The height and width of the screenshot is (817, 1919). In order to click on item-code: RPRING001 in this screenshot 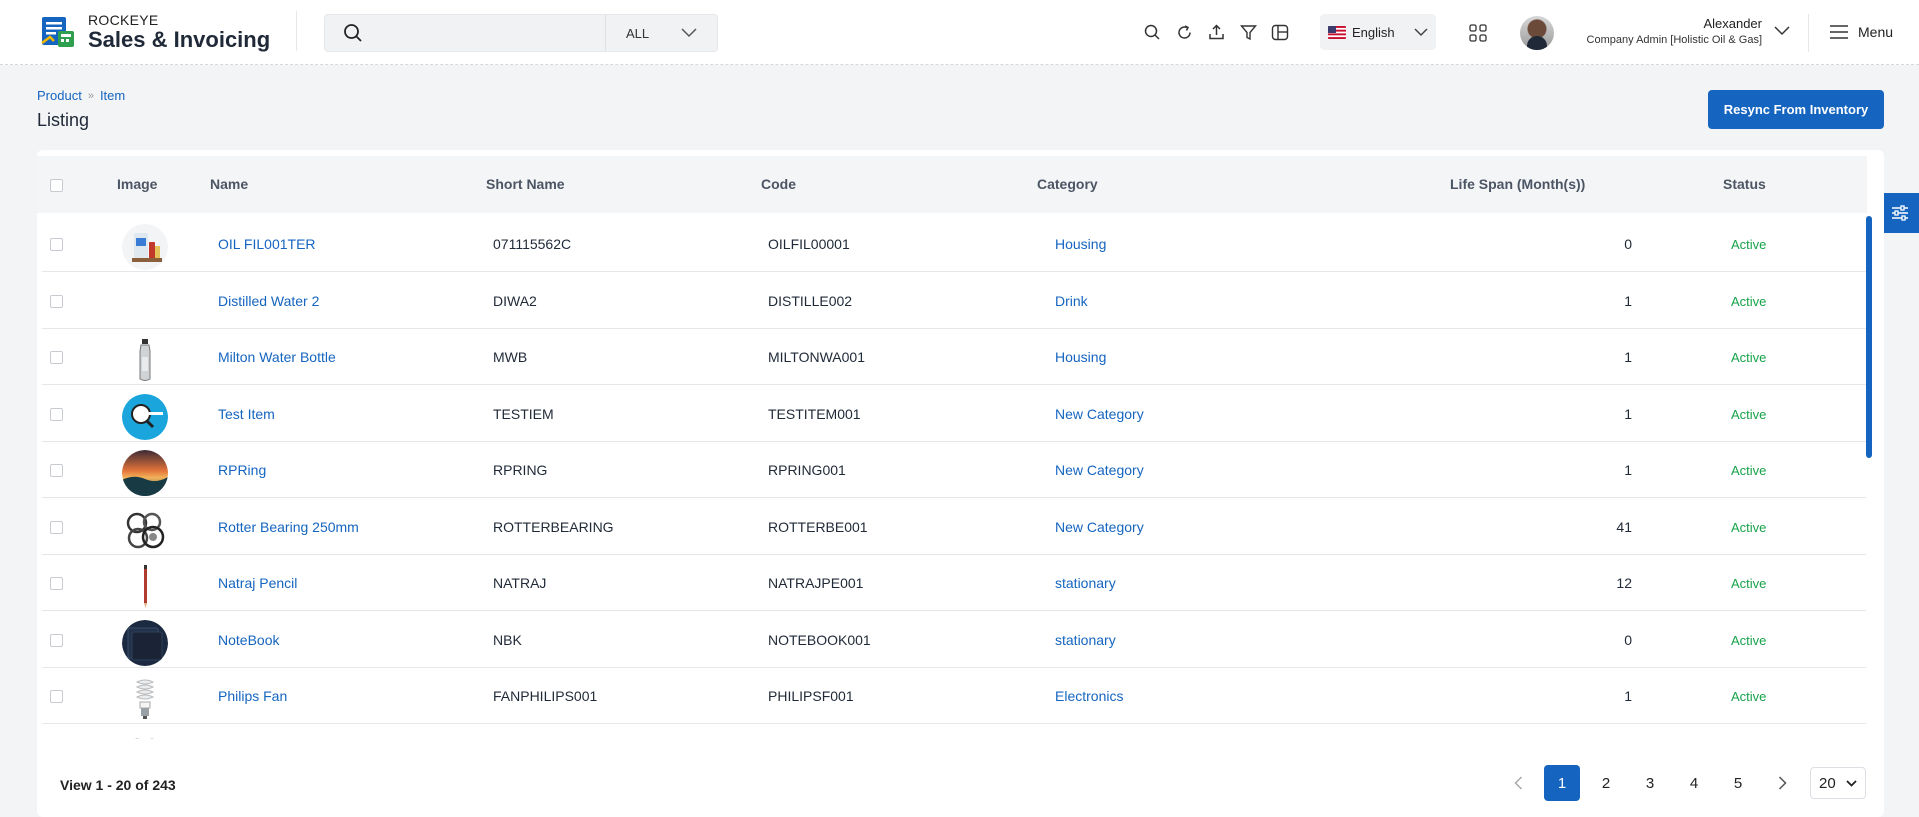, I will do `click(807, 470)`.